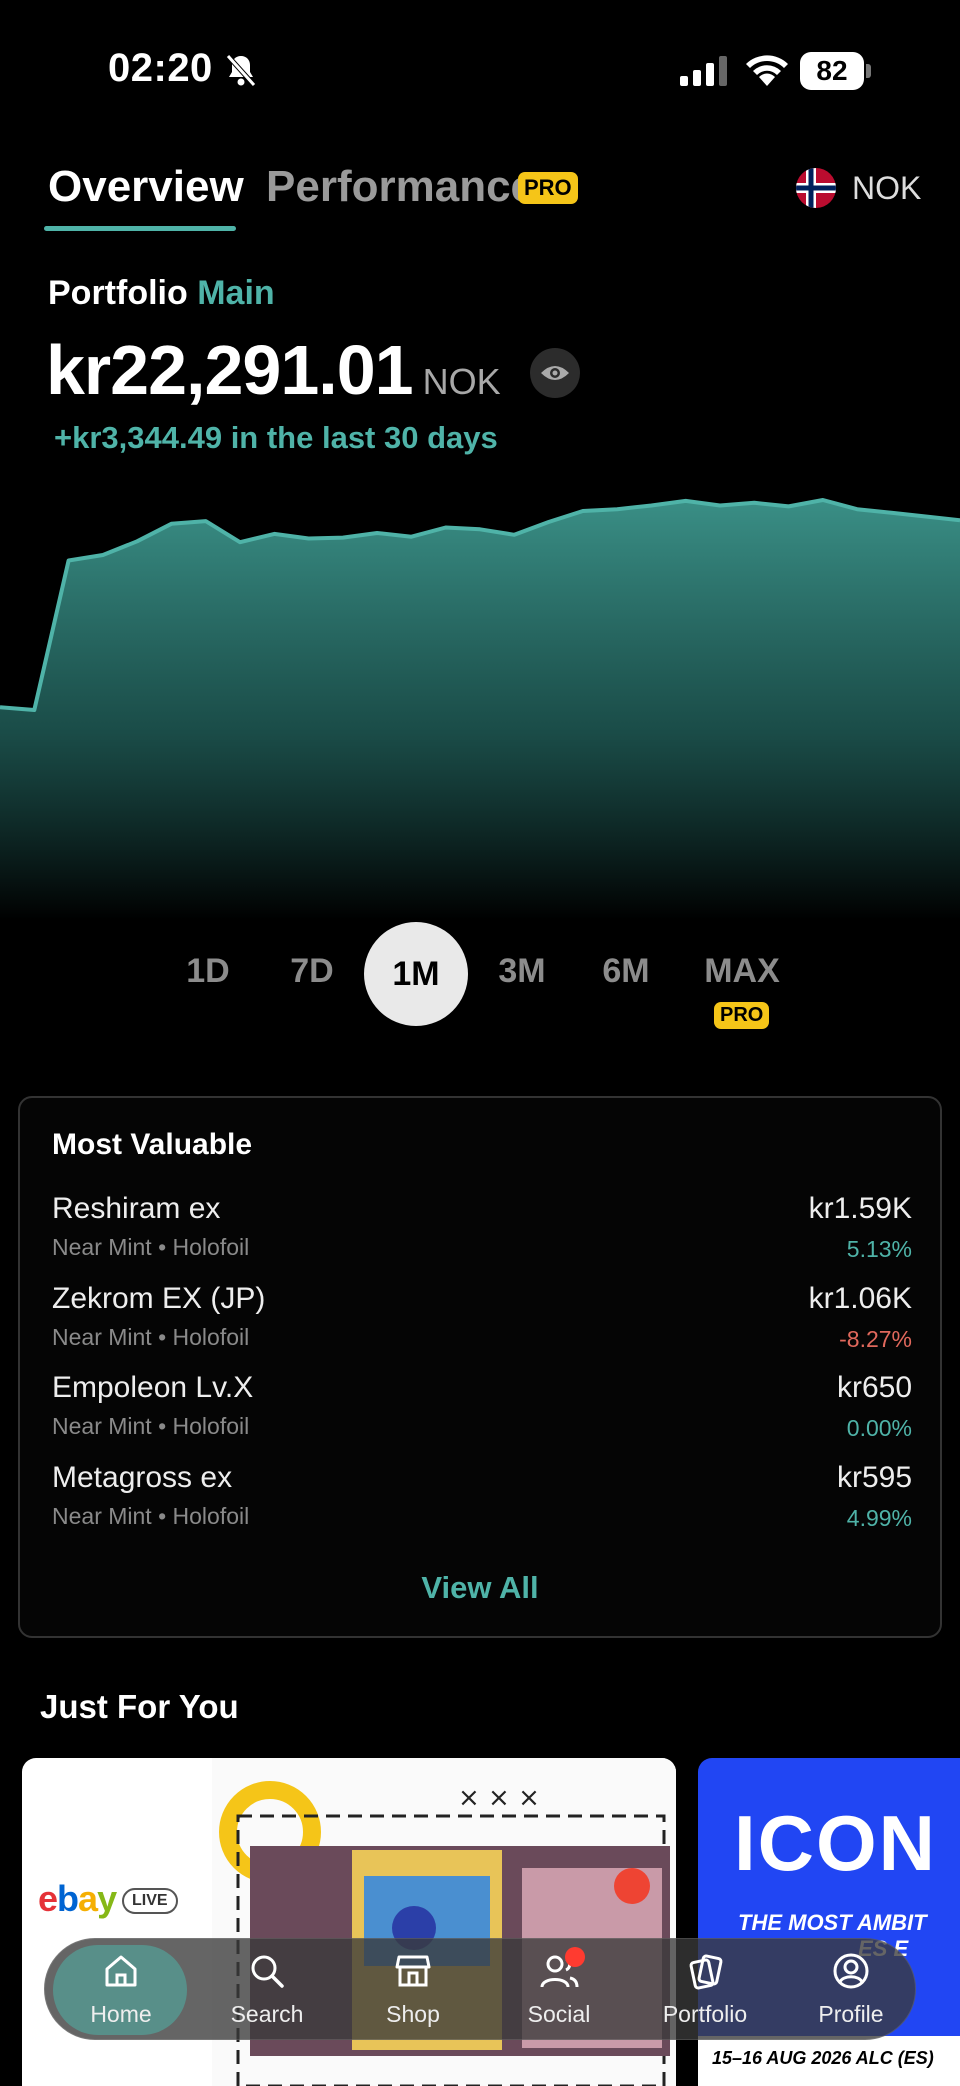 This screenshot has height=2086, width=960. Describe the element at coordinates (267, 1971) in the screenshot. I see `search-icon` at that location.